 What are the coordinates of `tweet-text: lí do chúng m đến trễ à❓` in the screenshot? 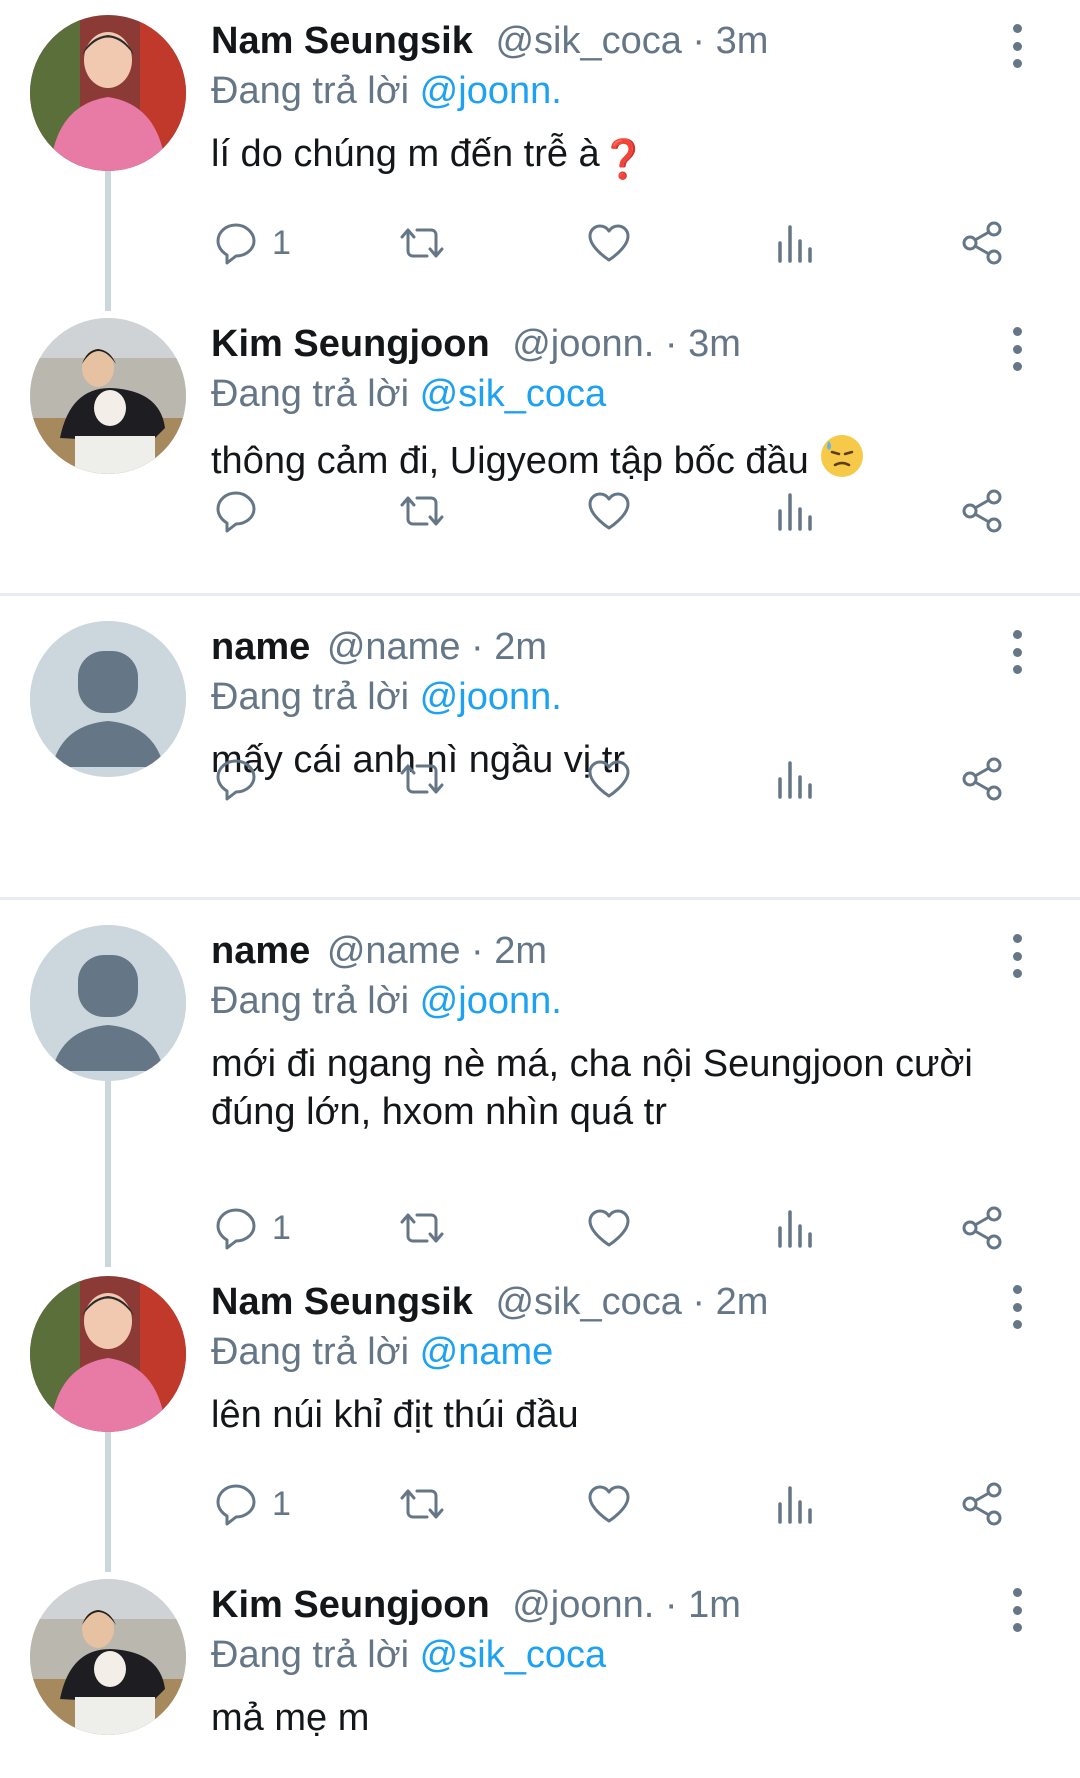 It's located at (631, 157).